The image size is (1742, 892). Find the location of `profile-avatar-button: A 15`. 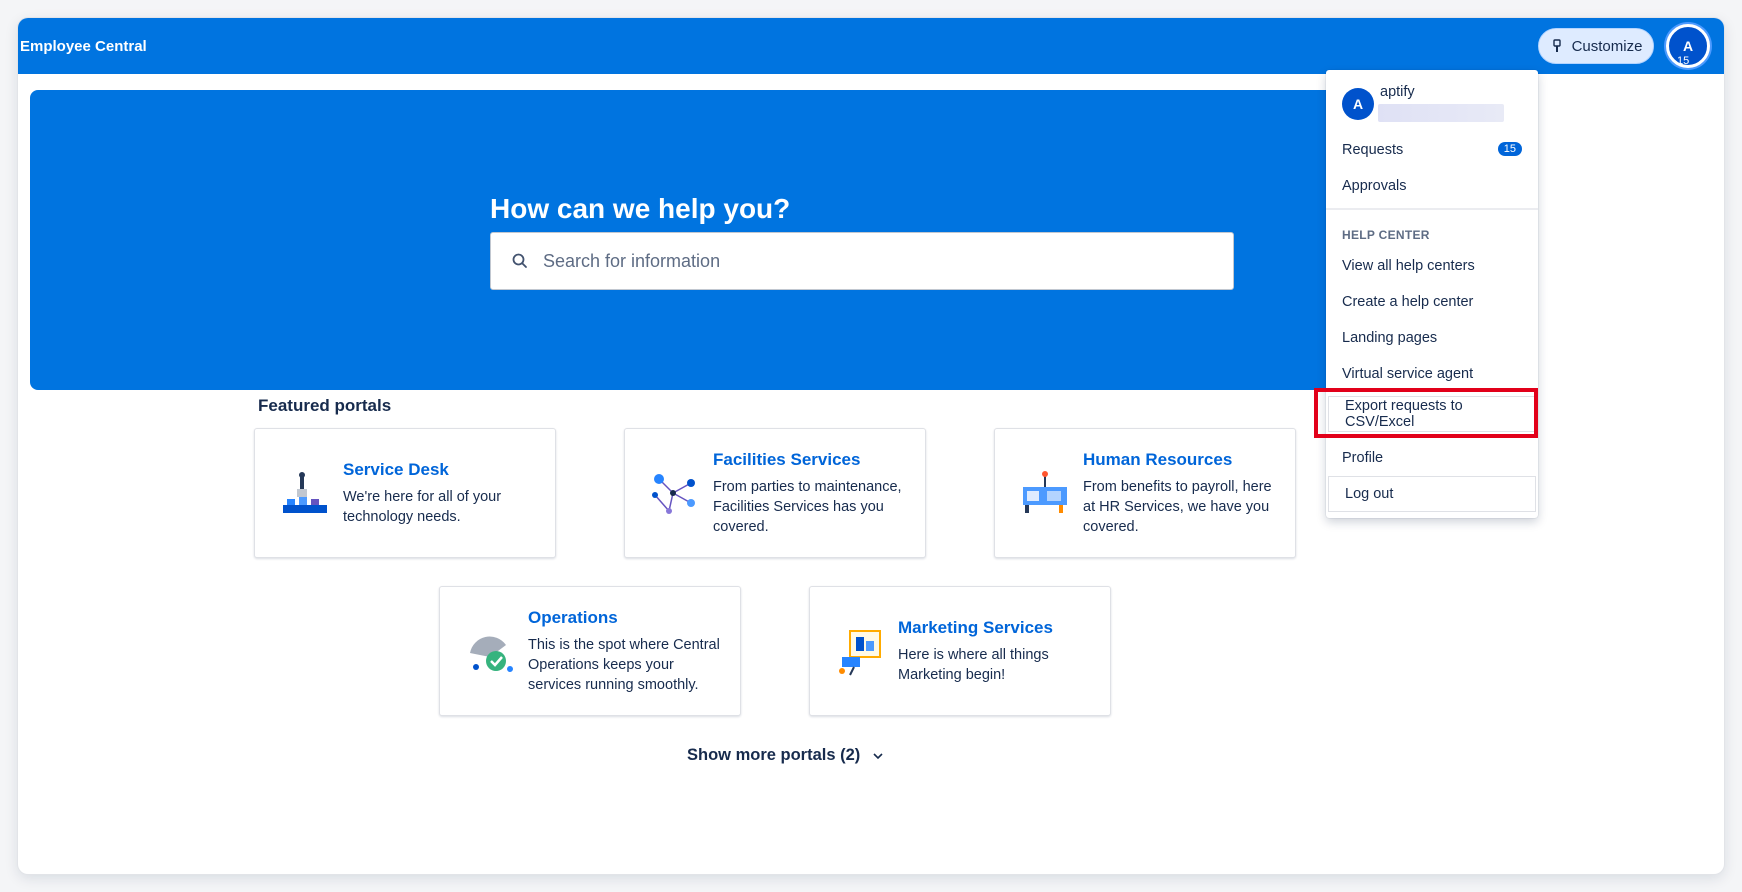

profile-avatar-button: A 15 is located at coordinates (1688, 46).